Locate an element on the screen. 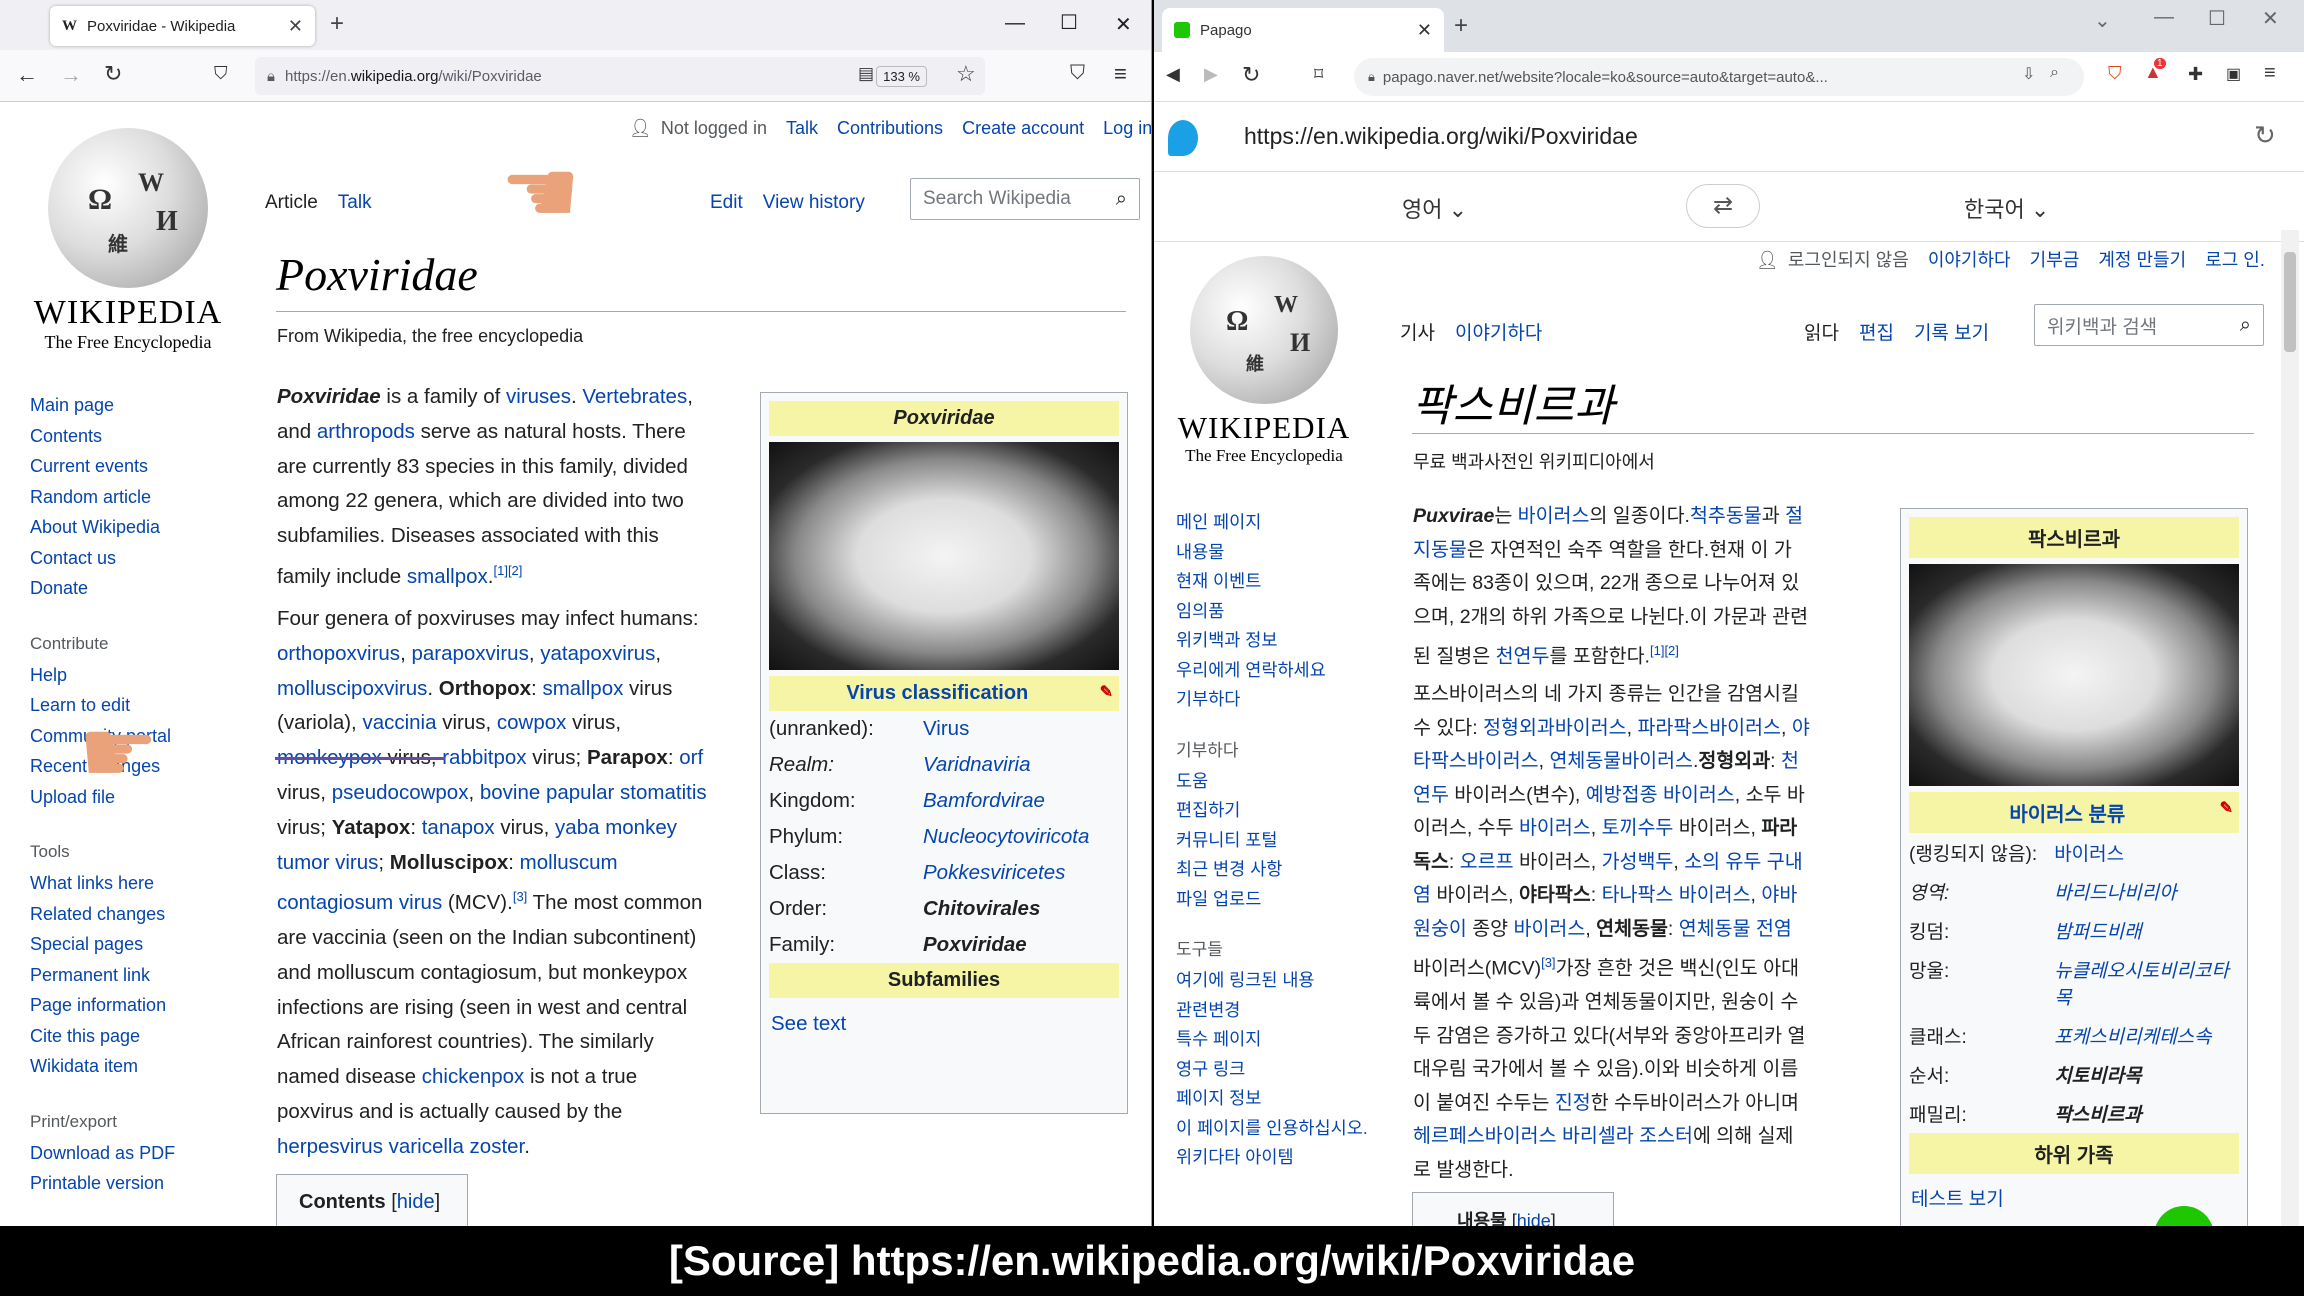 This screenshot has width=2304, height=1296. close-tab-icon: ✕ is located at coordinates (1424, 30).